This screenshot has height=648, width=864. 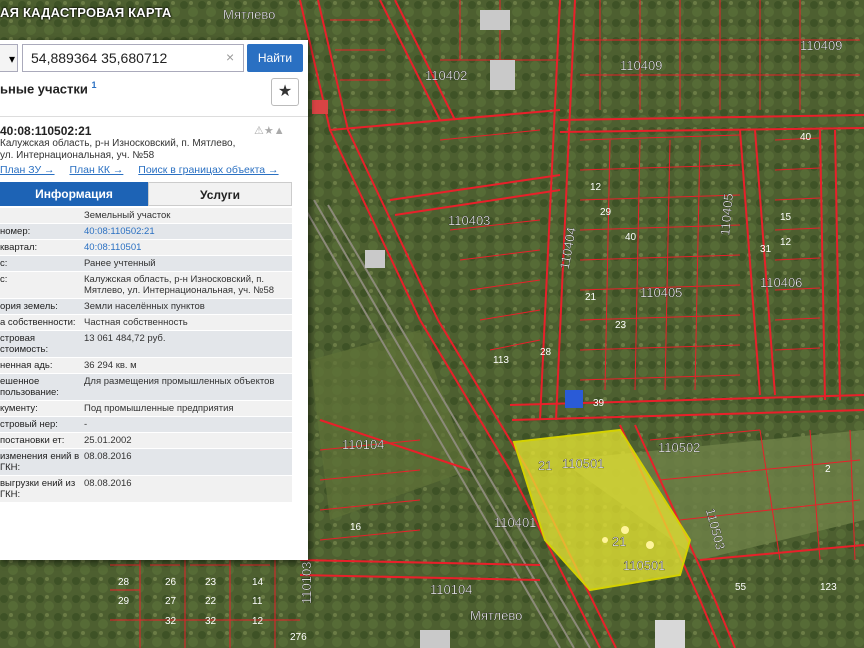 What do you see at coordinates (48, 88) in the screenshot?
I see `section-title: ьные участки 1` at bounding box center [48, 88].